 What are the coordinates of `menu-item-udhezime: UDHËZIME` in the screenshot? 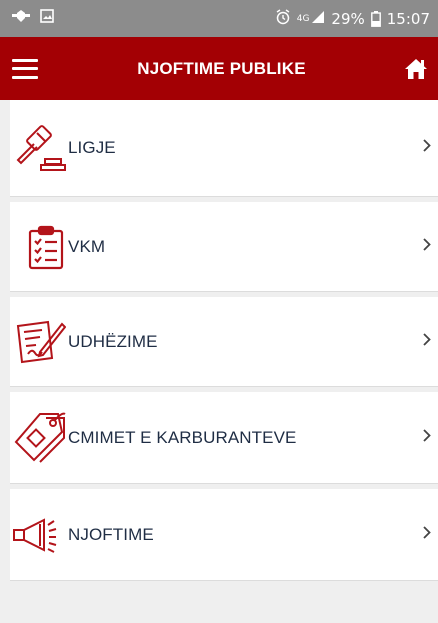 It's located at (224, 342).